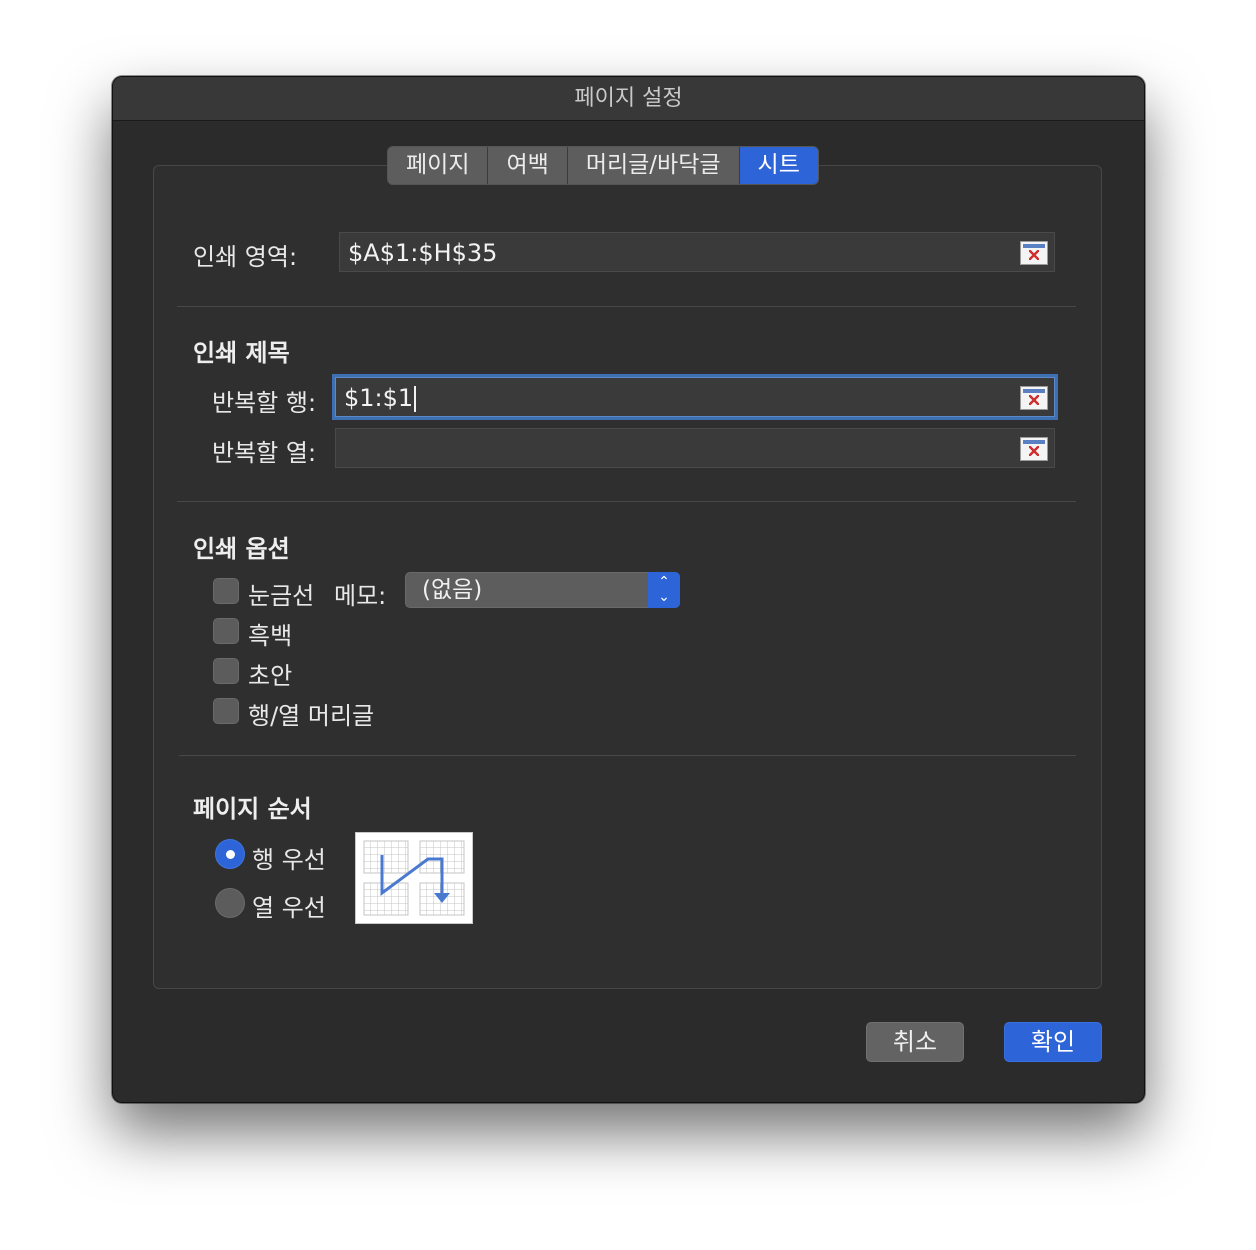 This screenshot has height=1250, width=1256. I want to click on tab-margins: 여백, so click(528, 165).